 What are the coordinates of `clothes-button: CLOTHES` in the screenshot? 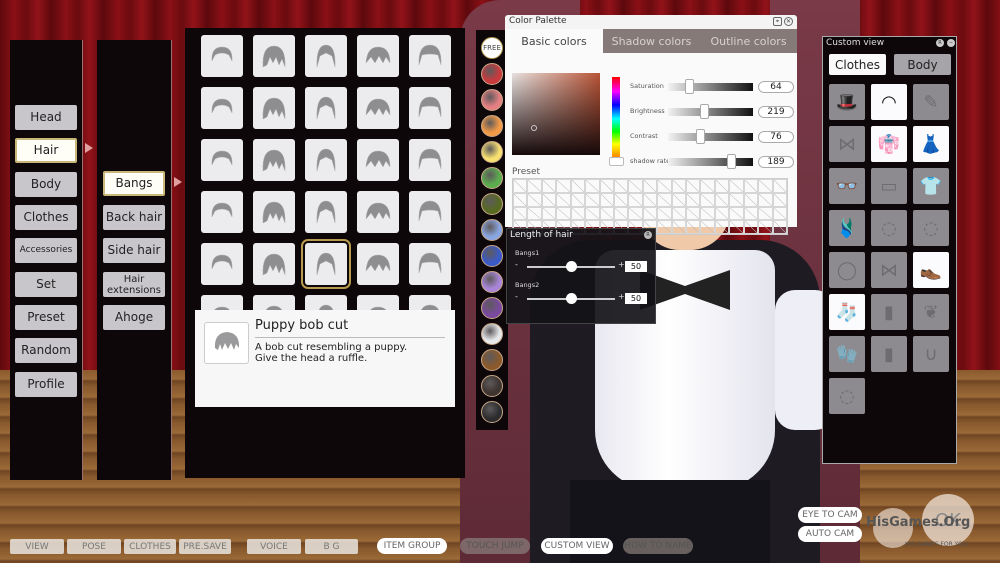 It's located at (150, 546).